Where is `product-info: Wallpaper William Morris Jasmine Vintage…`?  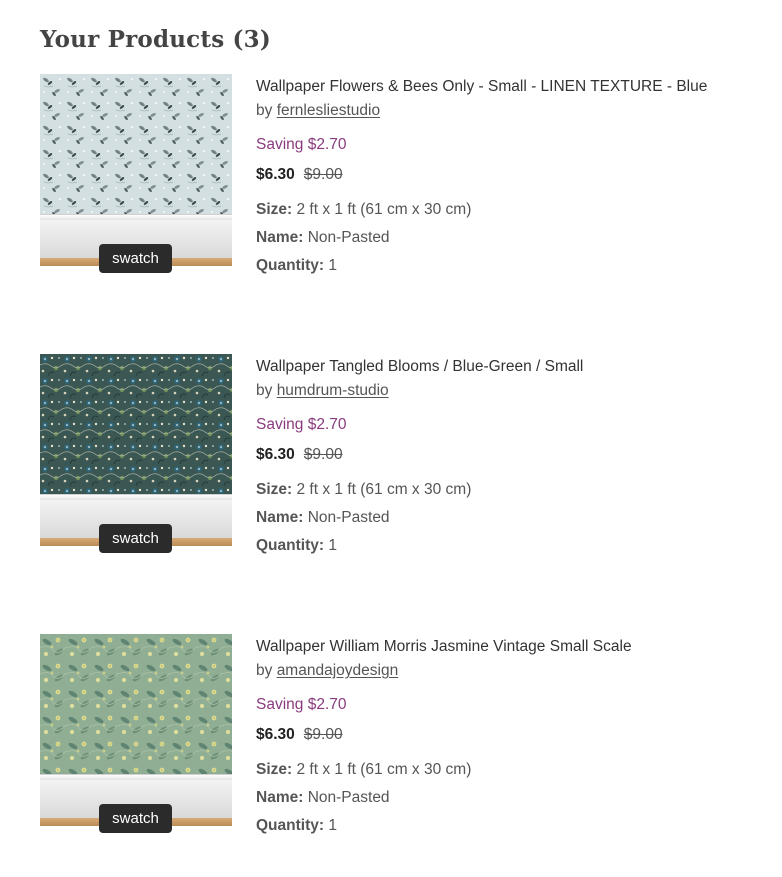
product-info: Wallpaper William Morris Jasmine Vintage… is located at coordinates (496, 736).